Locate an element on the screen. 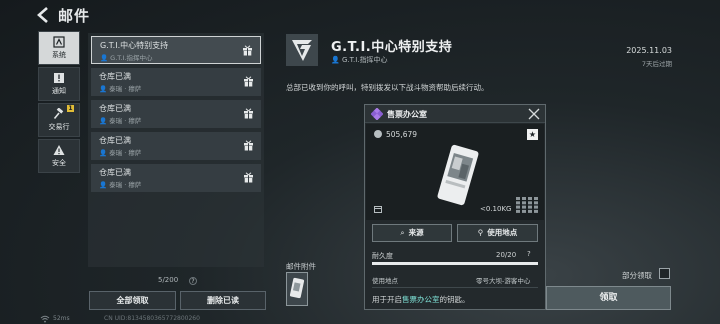 The image size is (720, 324). mail-detail-title: G.T.I.中心特别支持 is located at coordinates (392, 47).